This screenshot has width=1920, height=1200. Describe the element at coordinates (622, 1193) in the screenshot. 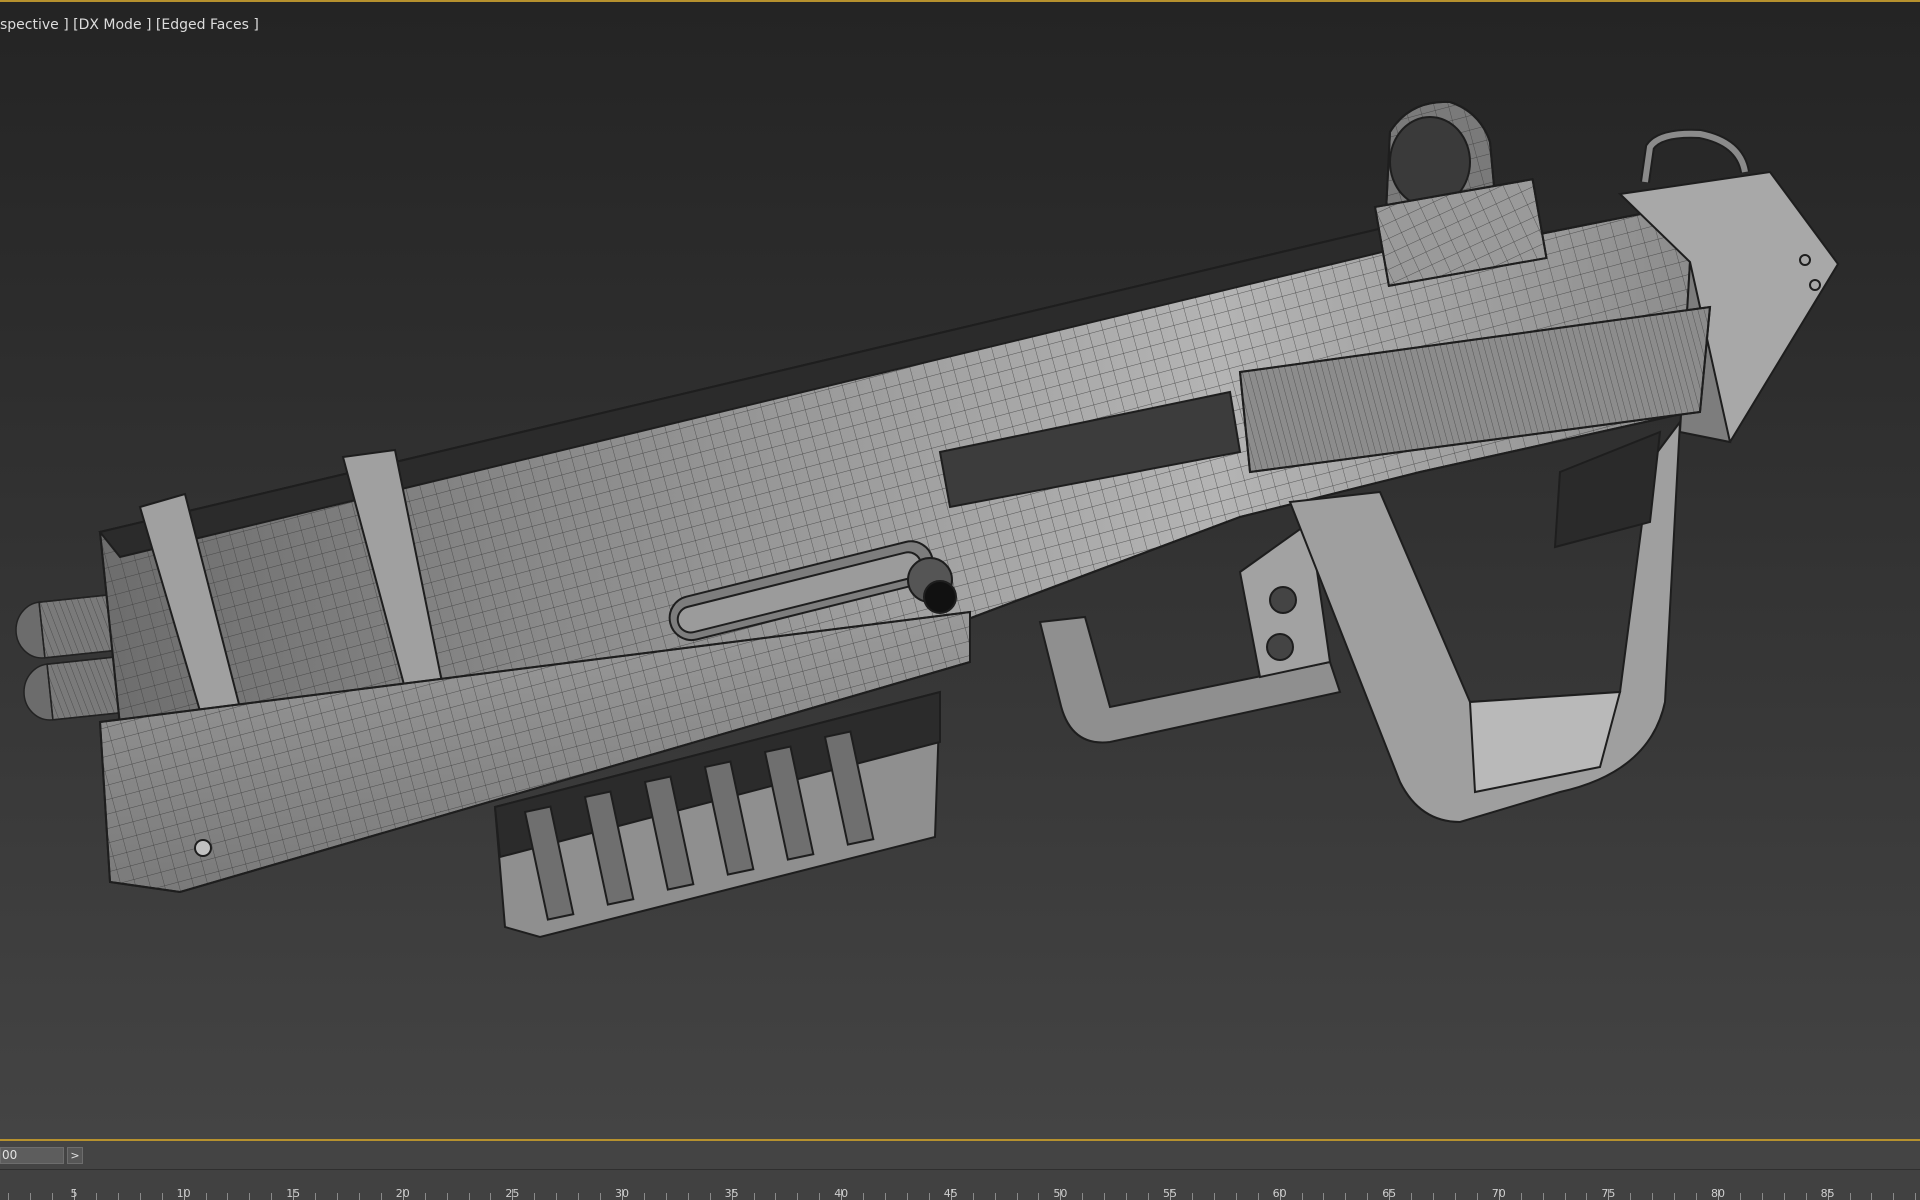

I see `timeline-tick-label: 30` at that location.